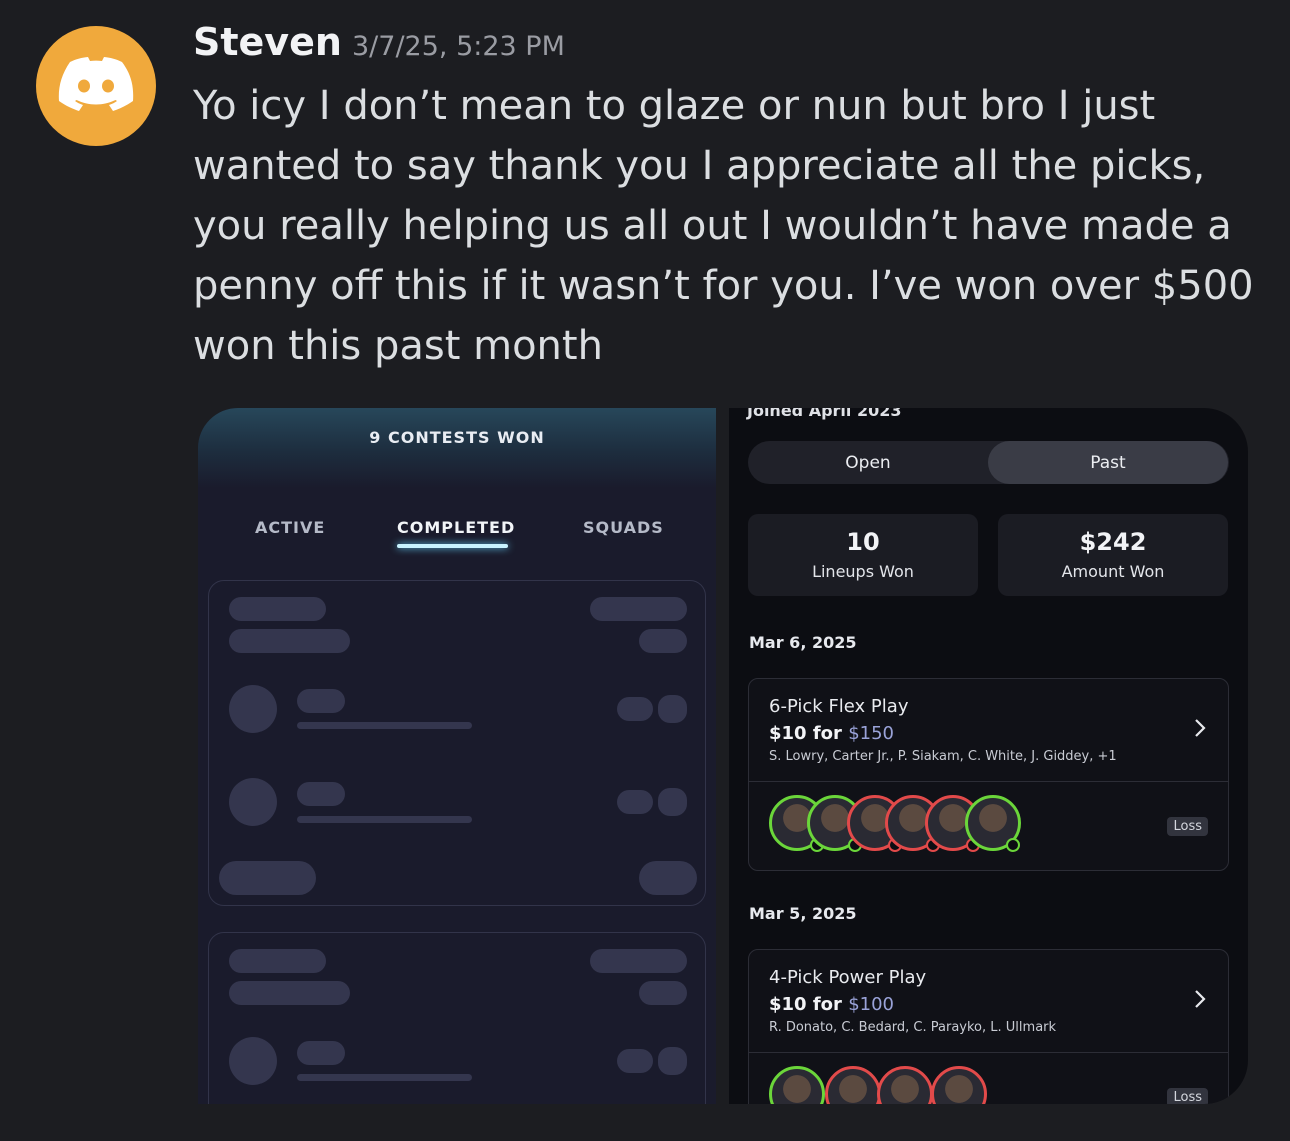 The height and width of the screenshot is (1141, 1290). I want to click on tab-completed: COMPLETED, so click(456, 527).